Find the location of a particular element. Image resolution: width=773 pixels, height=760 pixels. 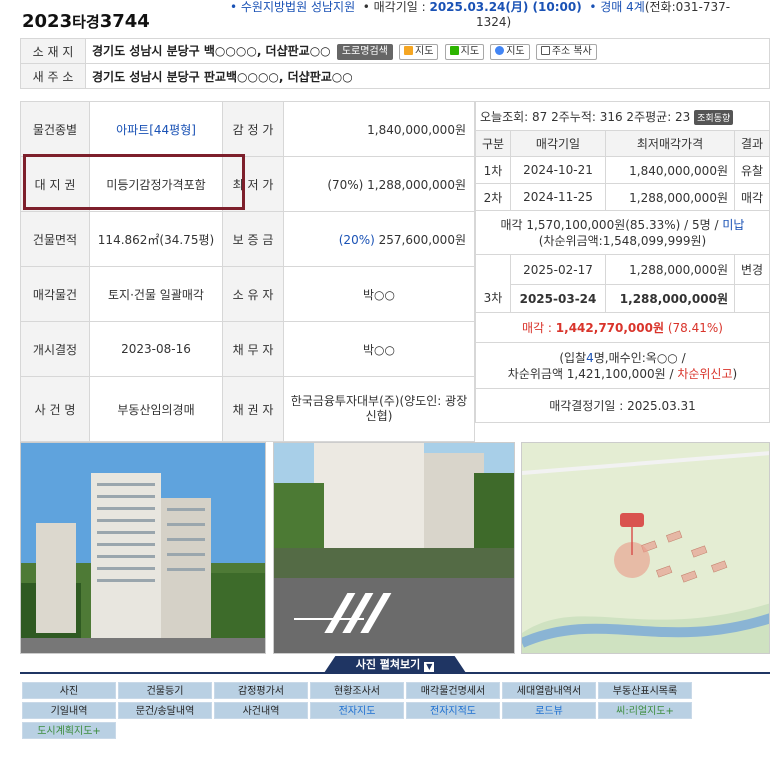

copy-address-button: 주소 복사 is located at coordinates (566, 51).